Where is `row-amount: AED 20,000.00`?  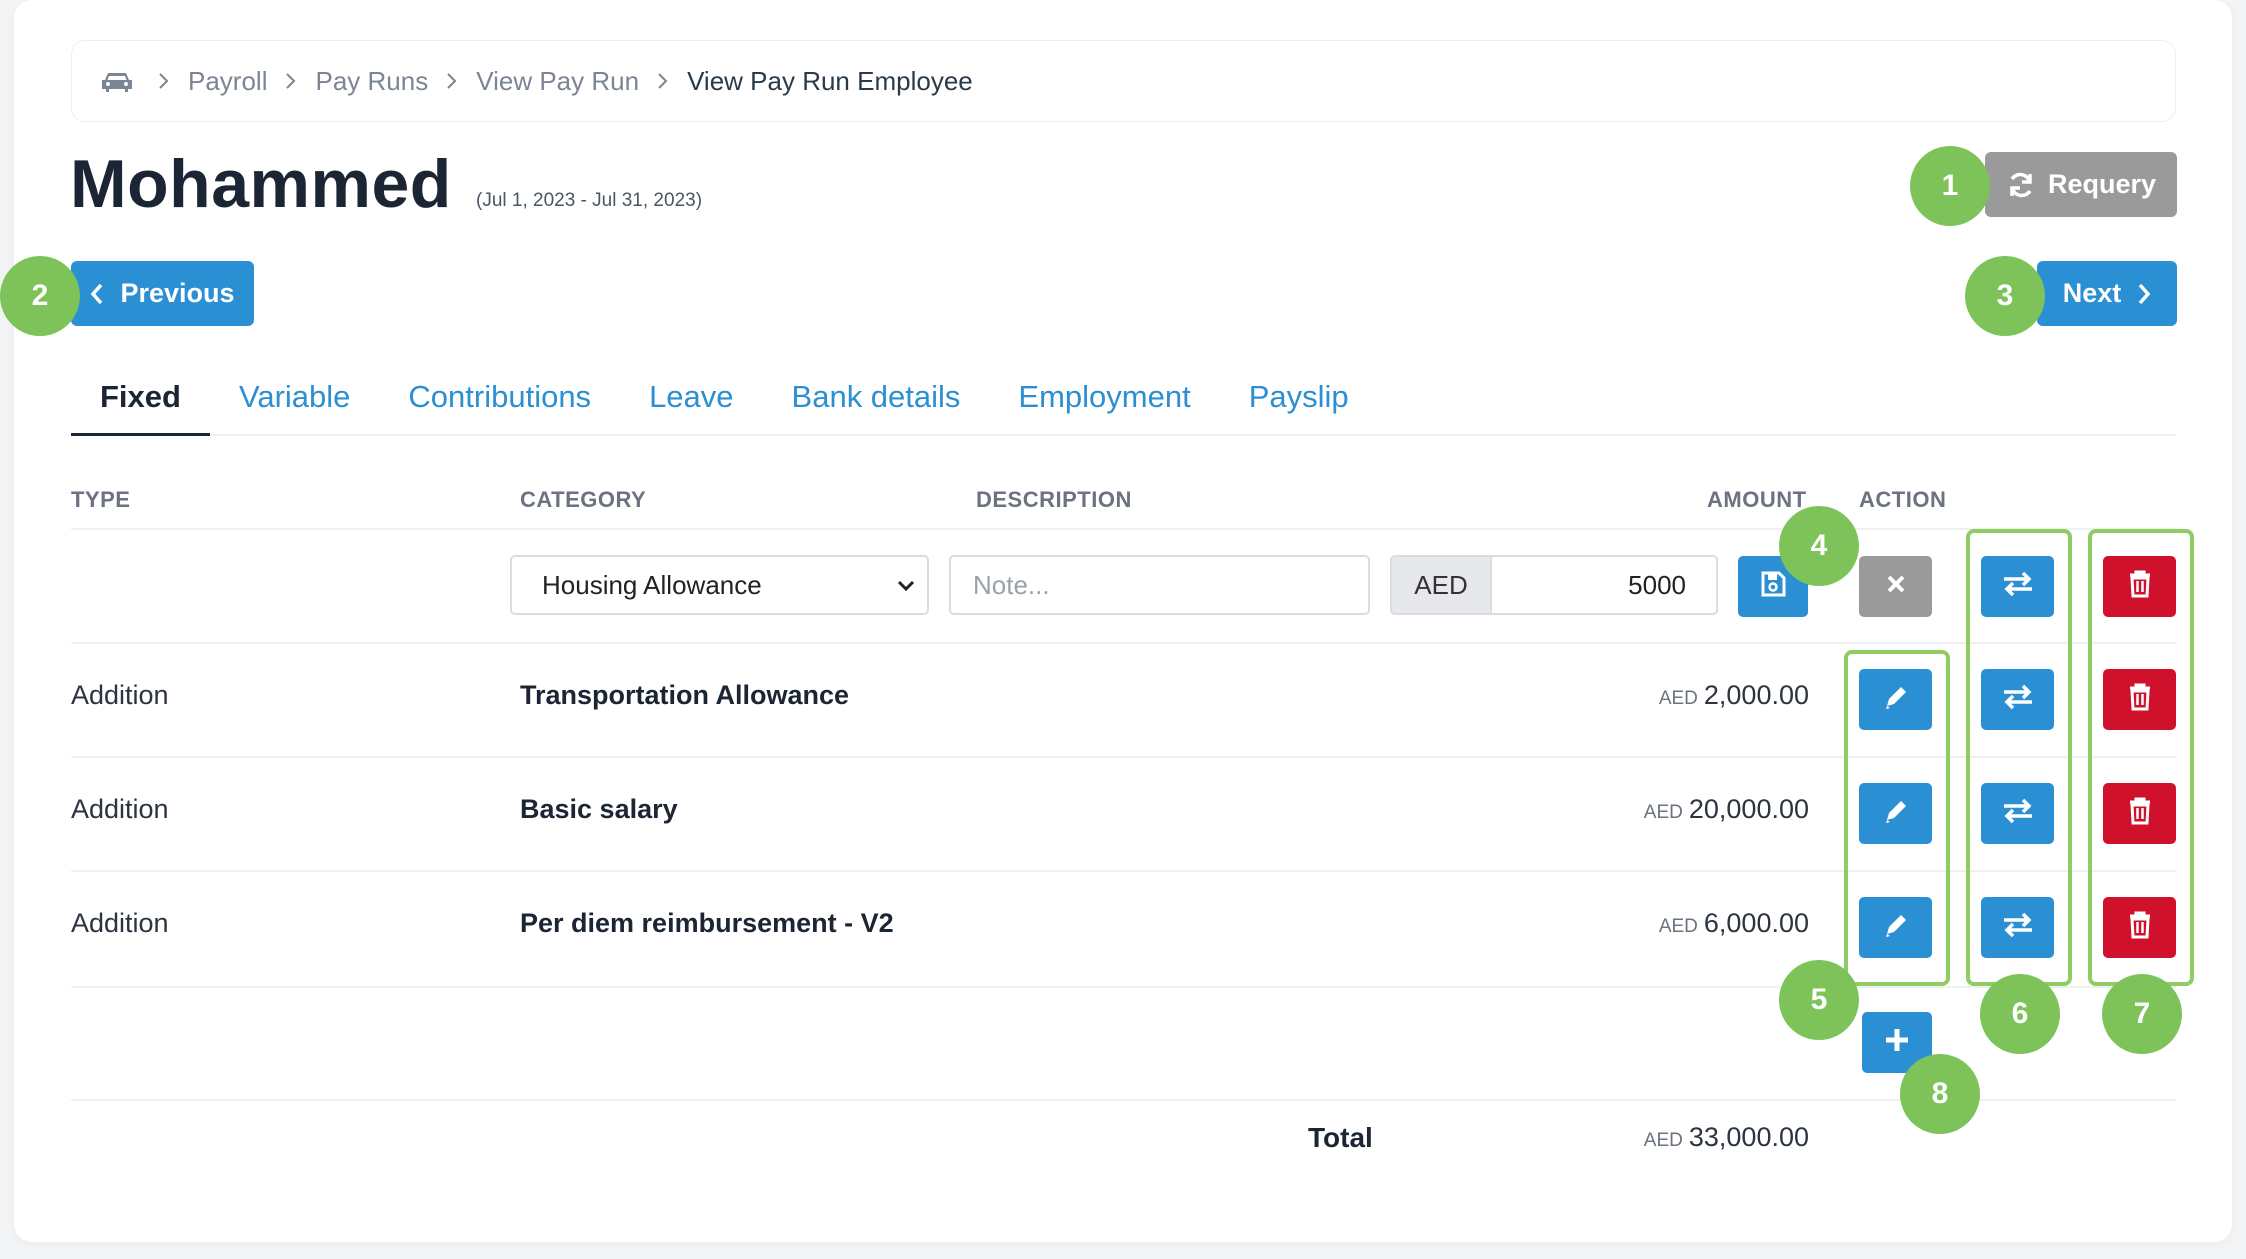
row-amount: AED 20,000.00 is located at coordinates (1659, 809).